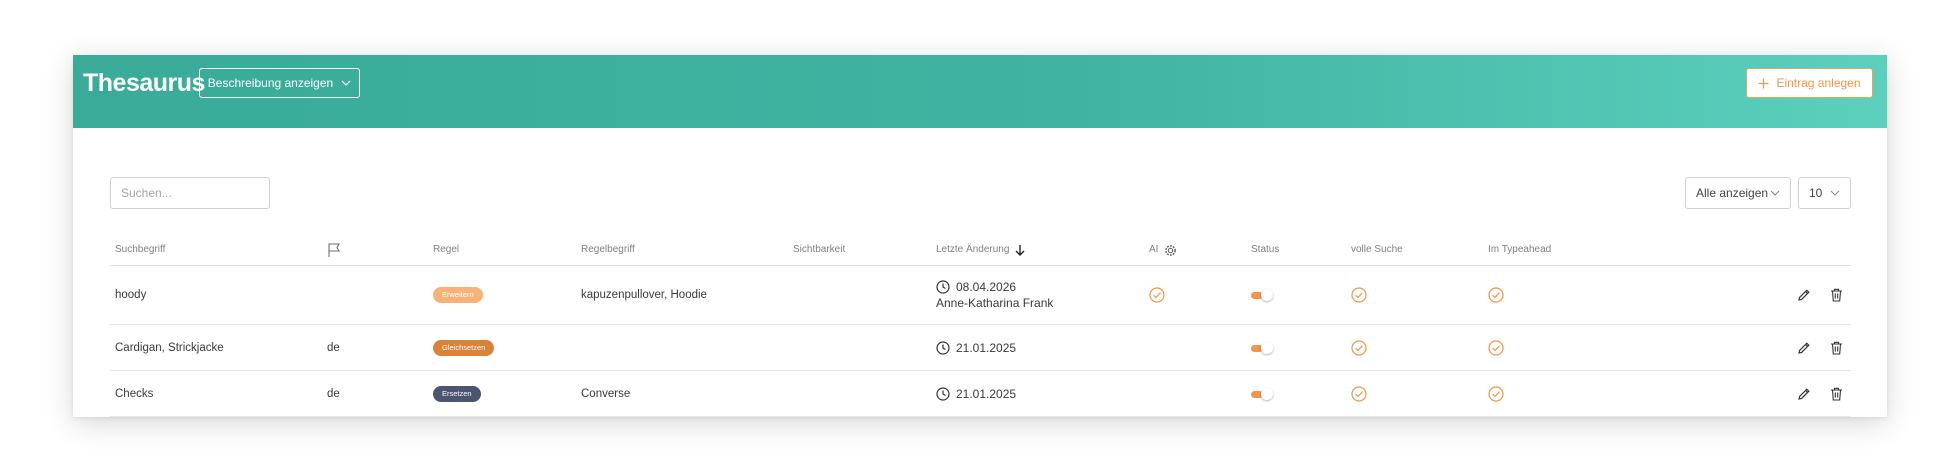  Describe the element at coordinates (1732, 193) in the screenshot. I see `filter-select-value: Alle anzeigen` at that location.